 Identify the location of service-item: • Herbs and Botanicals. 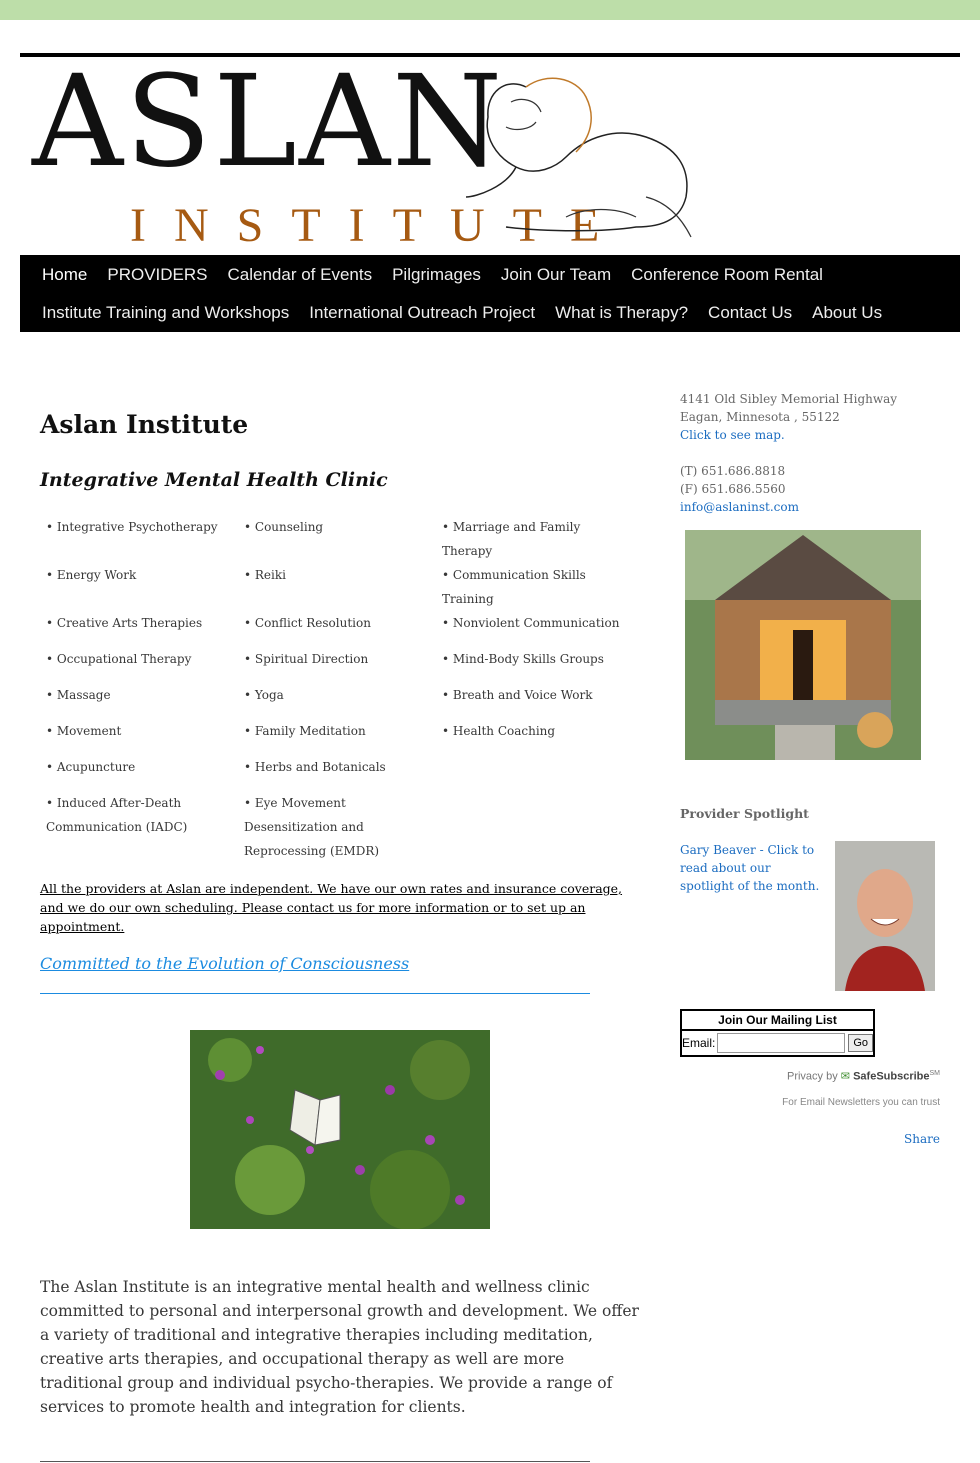
(315, 767).